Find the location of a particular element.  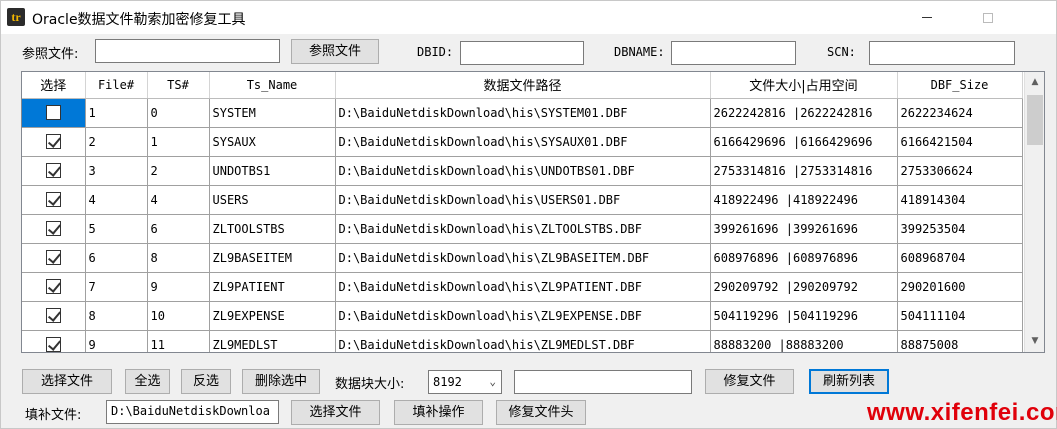

fill-select-file-button: 选择文件 is located at coordinates (335, 412).